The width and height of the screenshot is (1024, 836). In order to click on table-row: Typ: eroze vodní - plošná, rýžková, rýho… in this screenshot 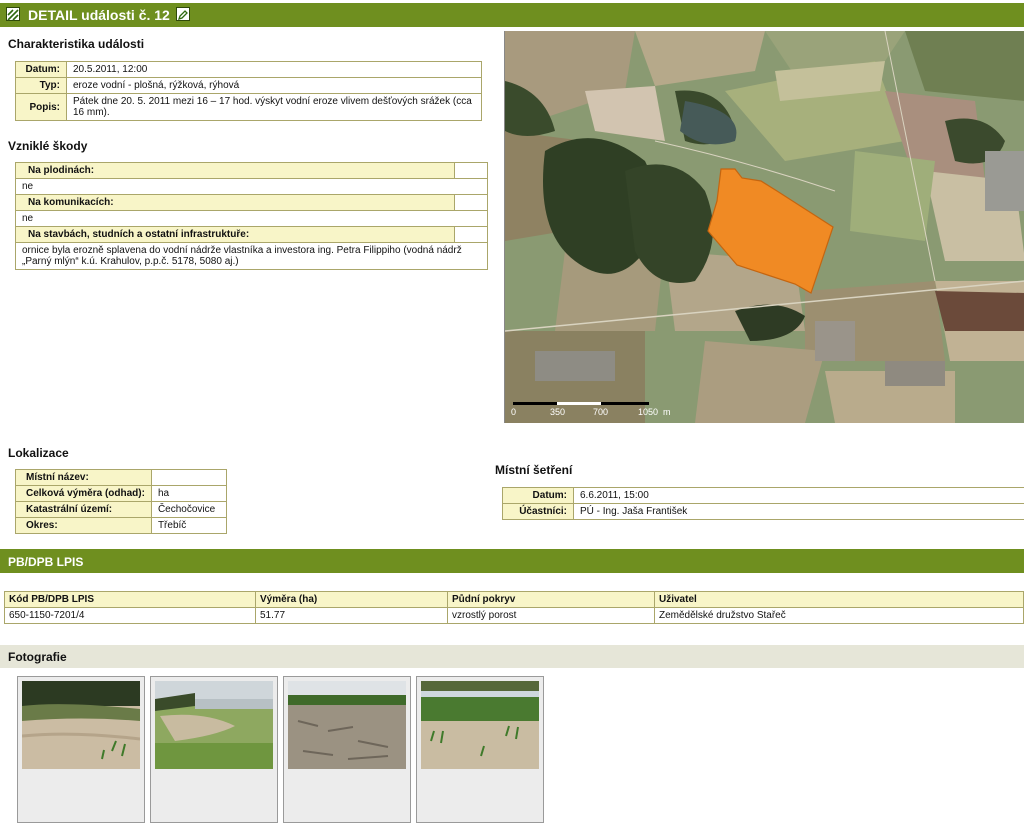, I will do `click(248, 85)`.